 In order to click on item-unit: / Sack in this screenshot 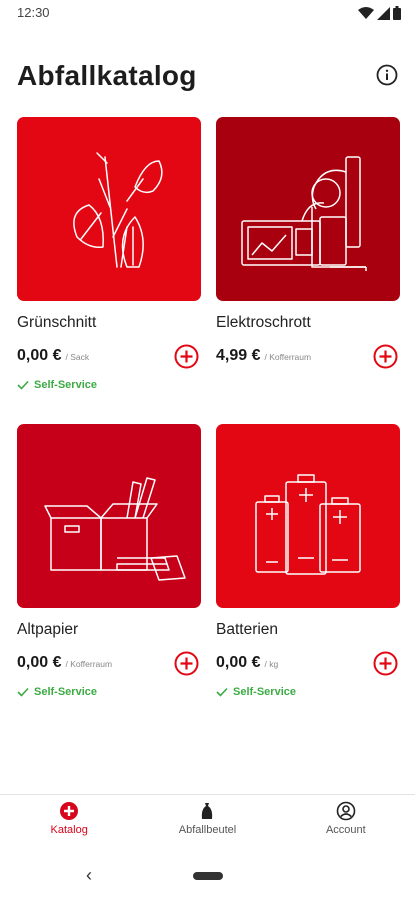, I will do `click(77, 357)`.